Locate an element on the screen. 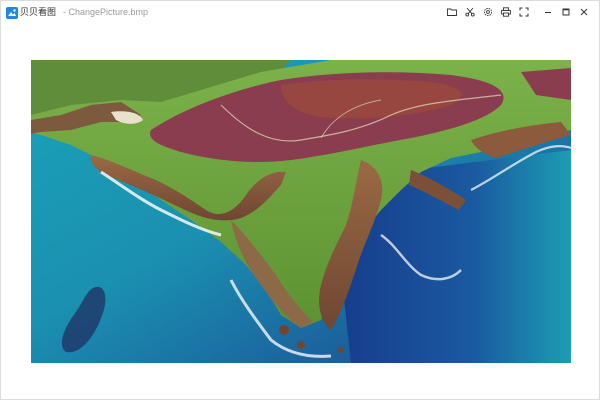  fullscreen-icon is located at coordinates (524, 12).